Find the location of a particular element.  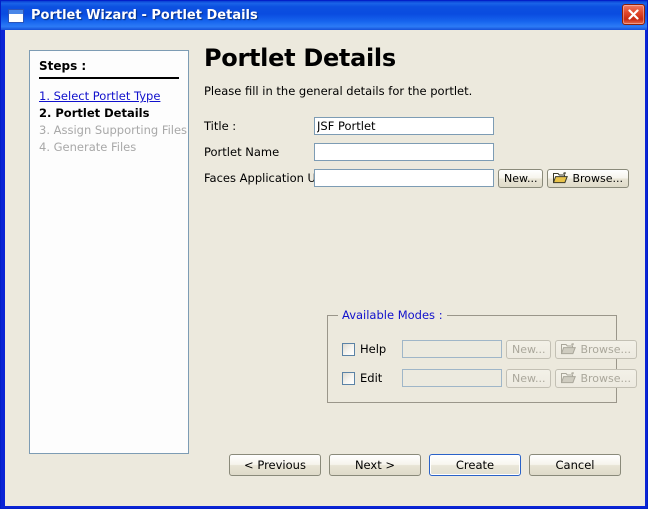

dialog-footer: < Previous Next > Create Cancel is located at coordinates (325, 465).